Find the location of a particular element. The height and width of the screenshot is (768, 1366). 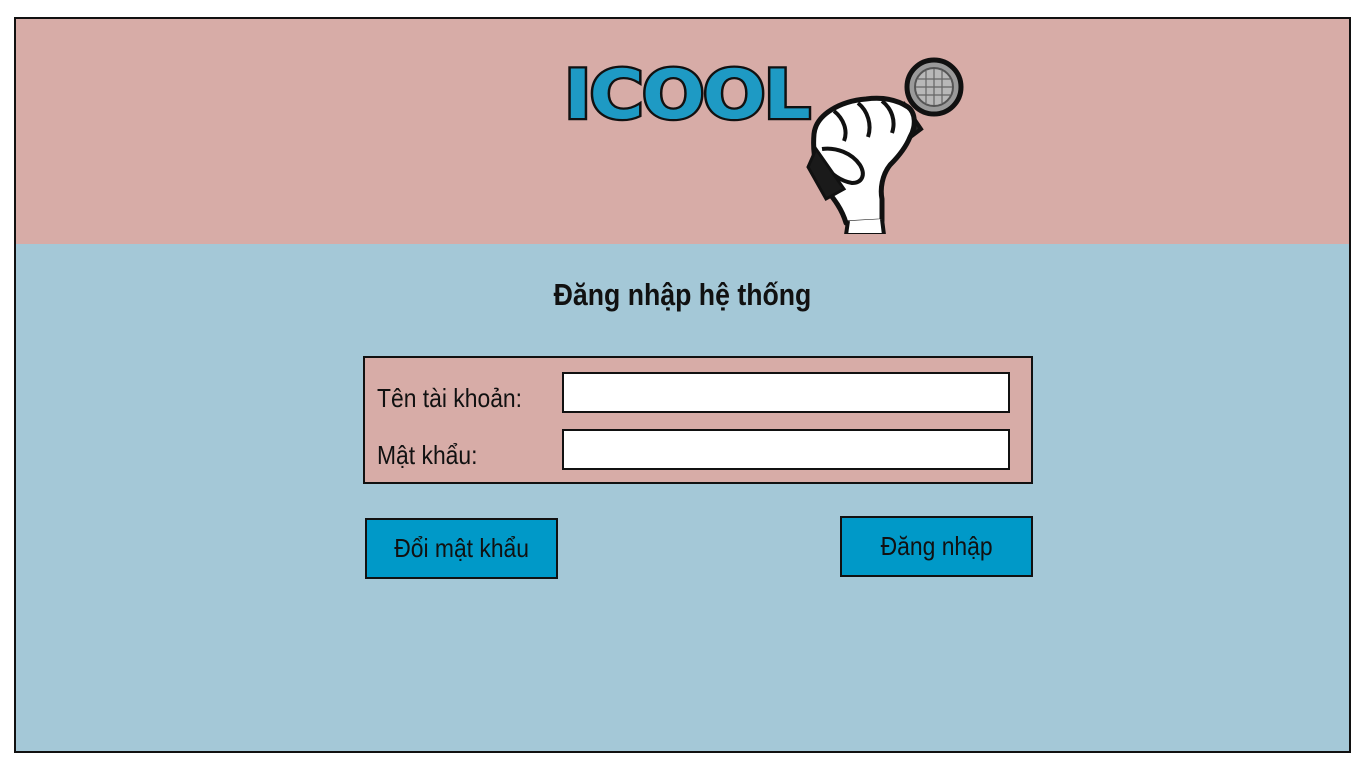

login-button: Đăng nhập is located at coordinates (936, 546).